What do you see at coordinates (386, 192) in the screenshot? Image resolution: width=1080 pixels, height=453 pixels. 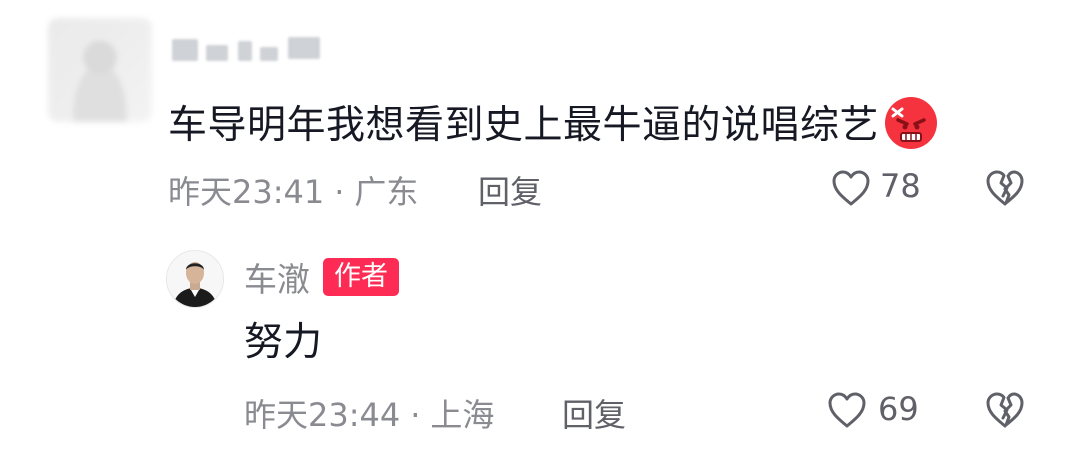 I see `comment-location: 广东` at bounding box center [386, 192].